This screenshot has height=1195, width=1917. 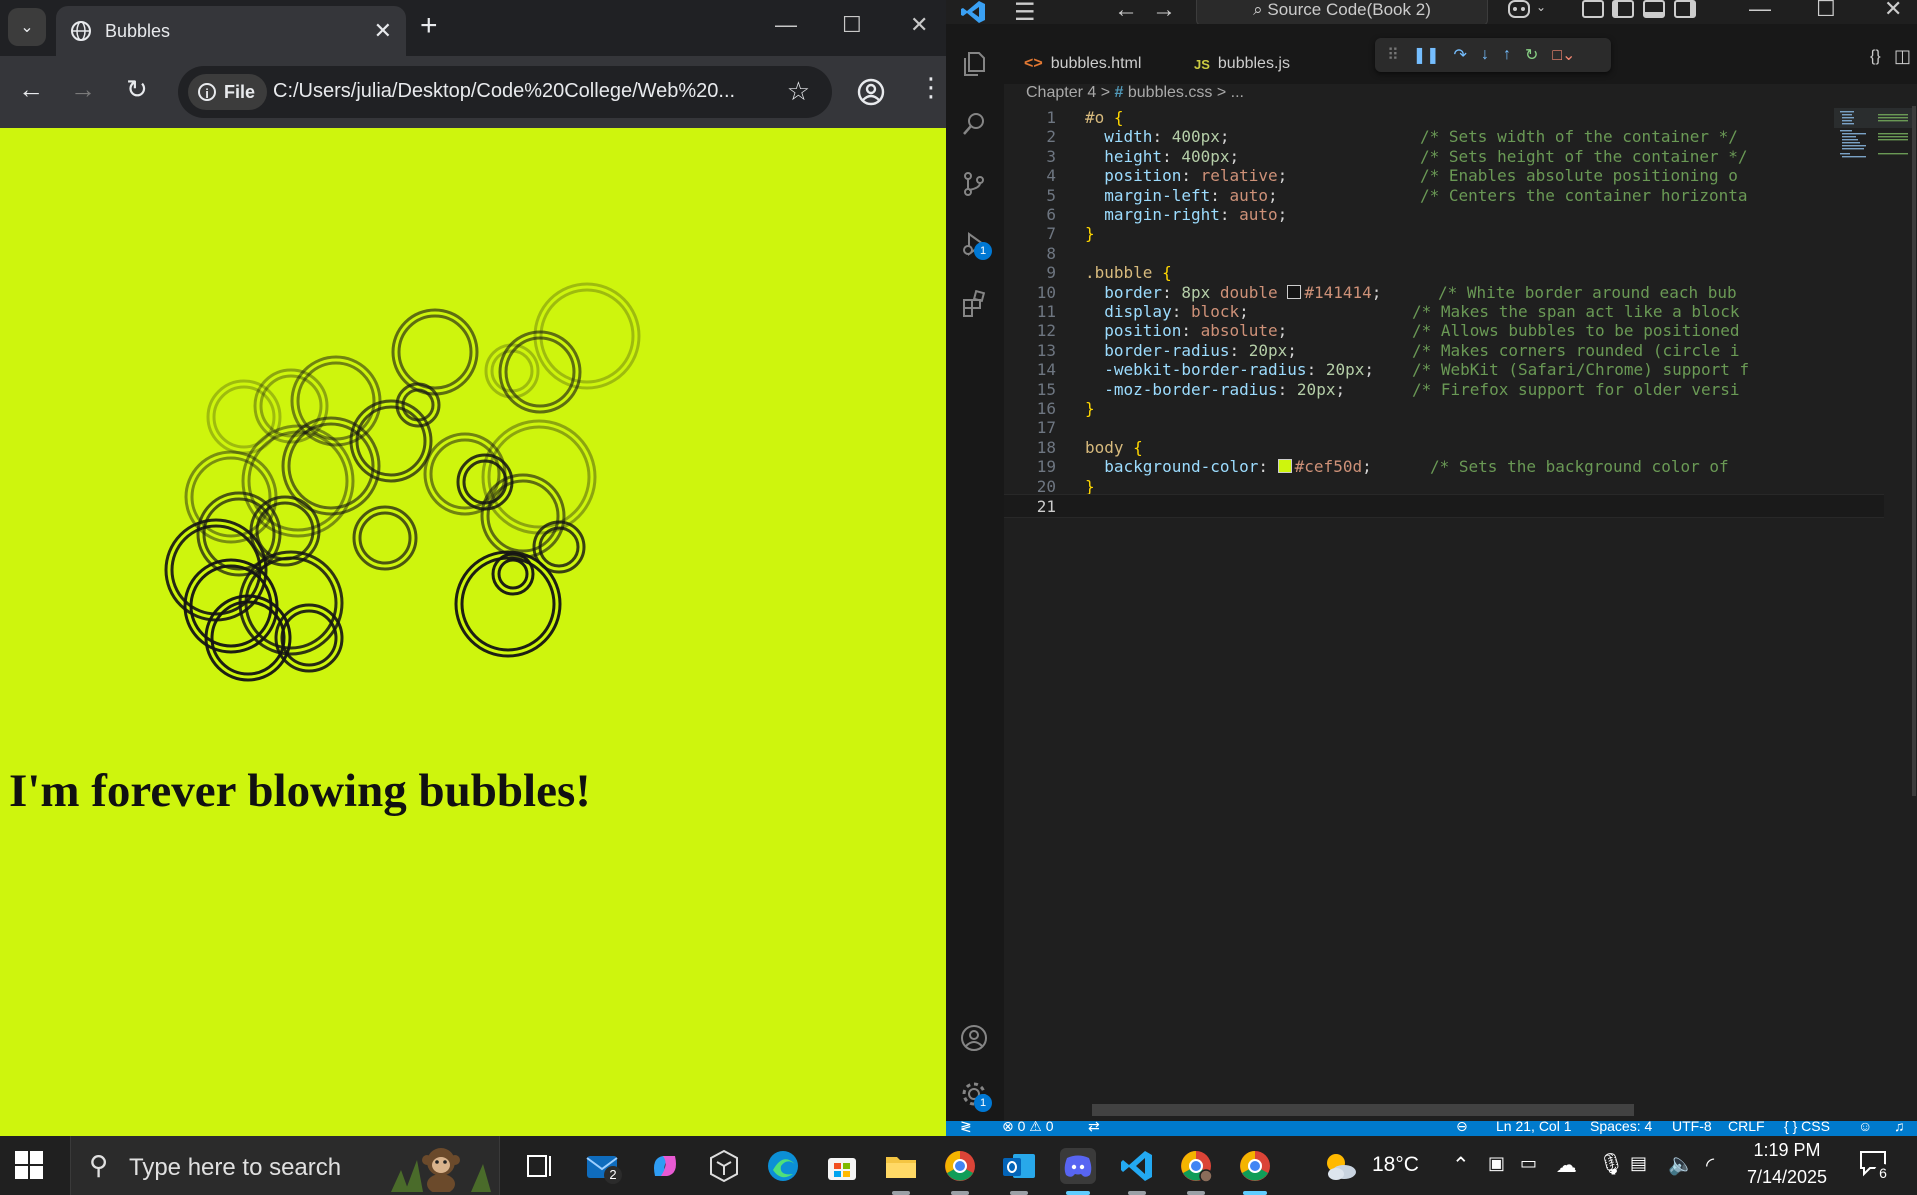 I want to click on chrome-tab-strip: ⌄ Bubbles ✕ + — ☐ ✕, so click(x=473, y=28).